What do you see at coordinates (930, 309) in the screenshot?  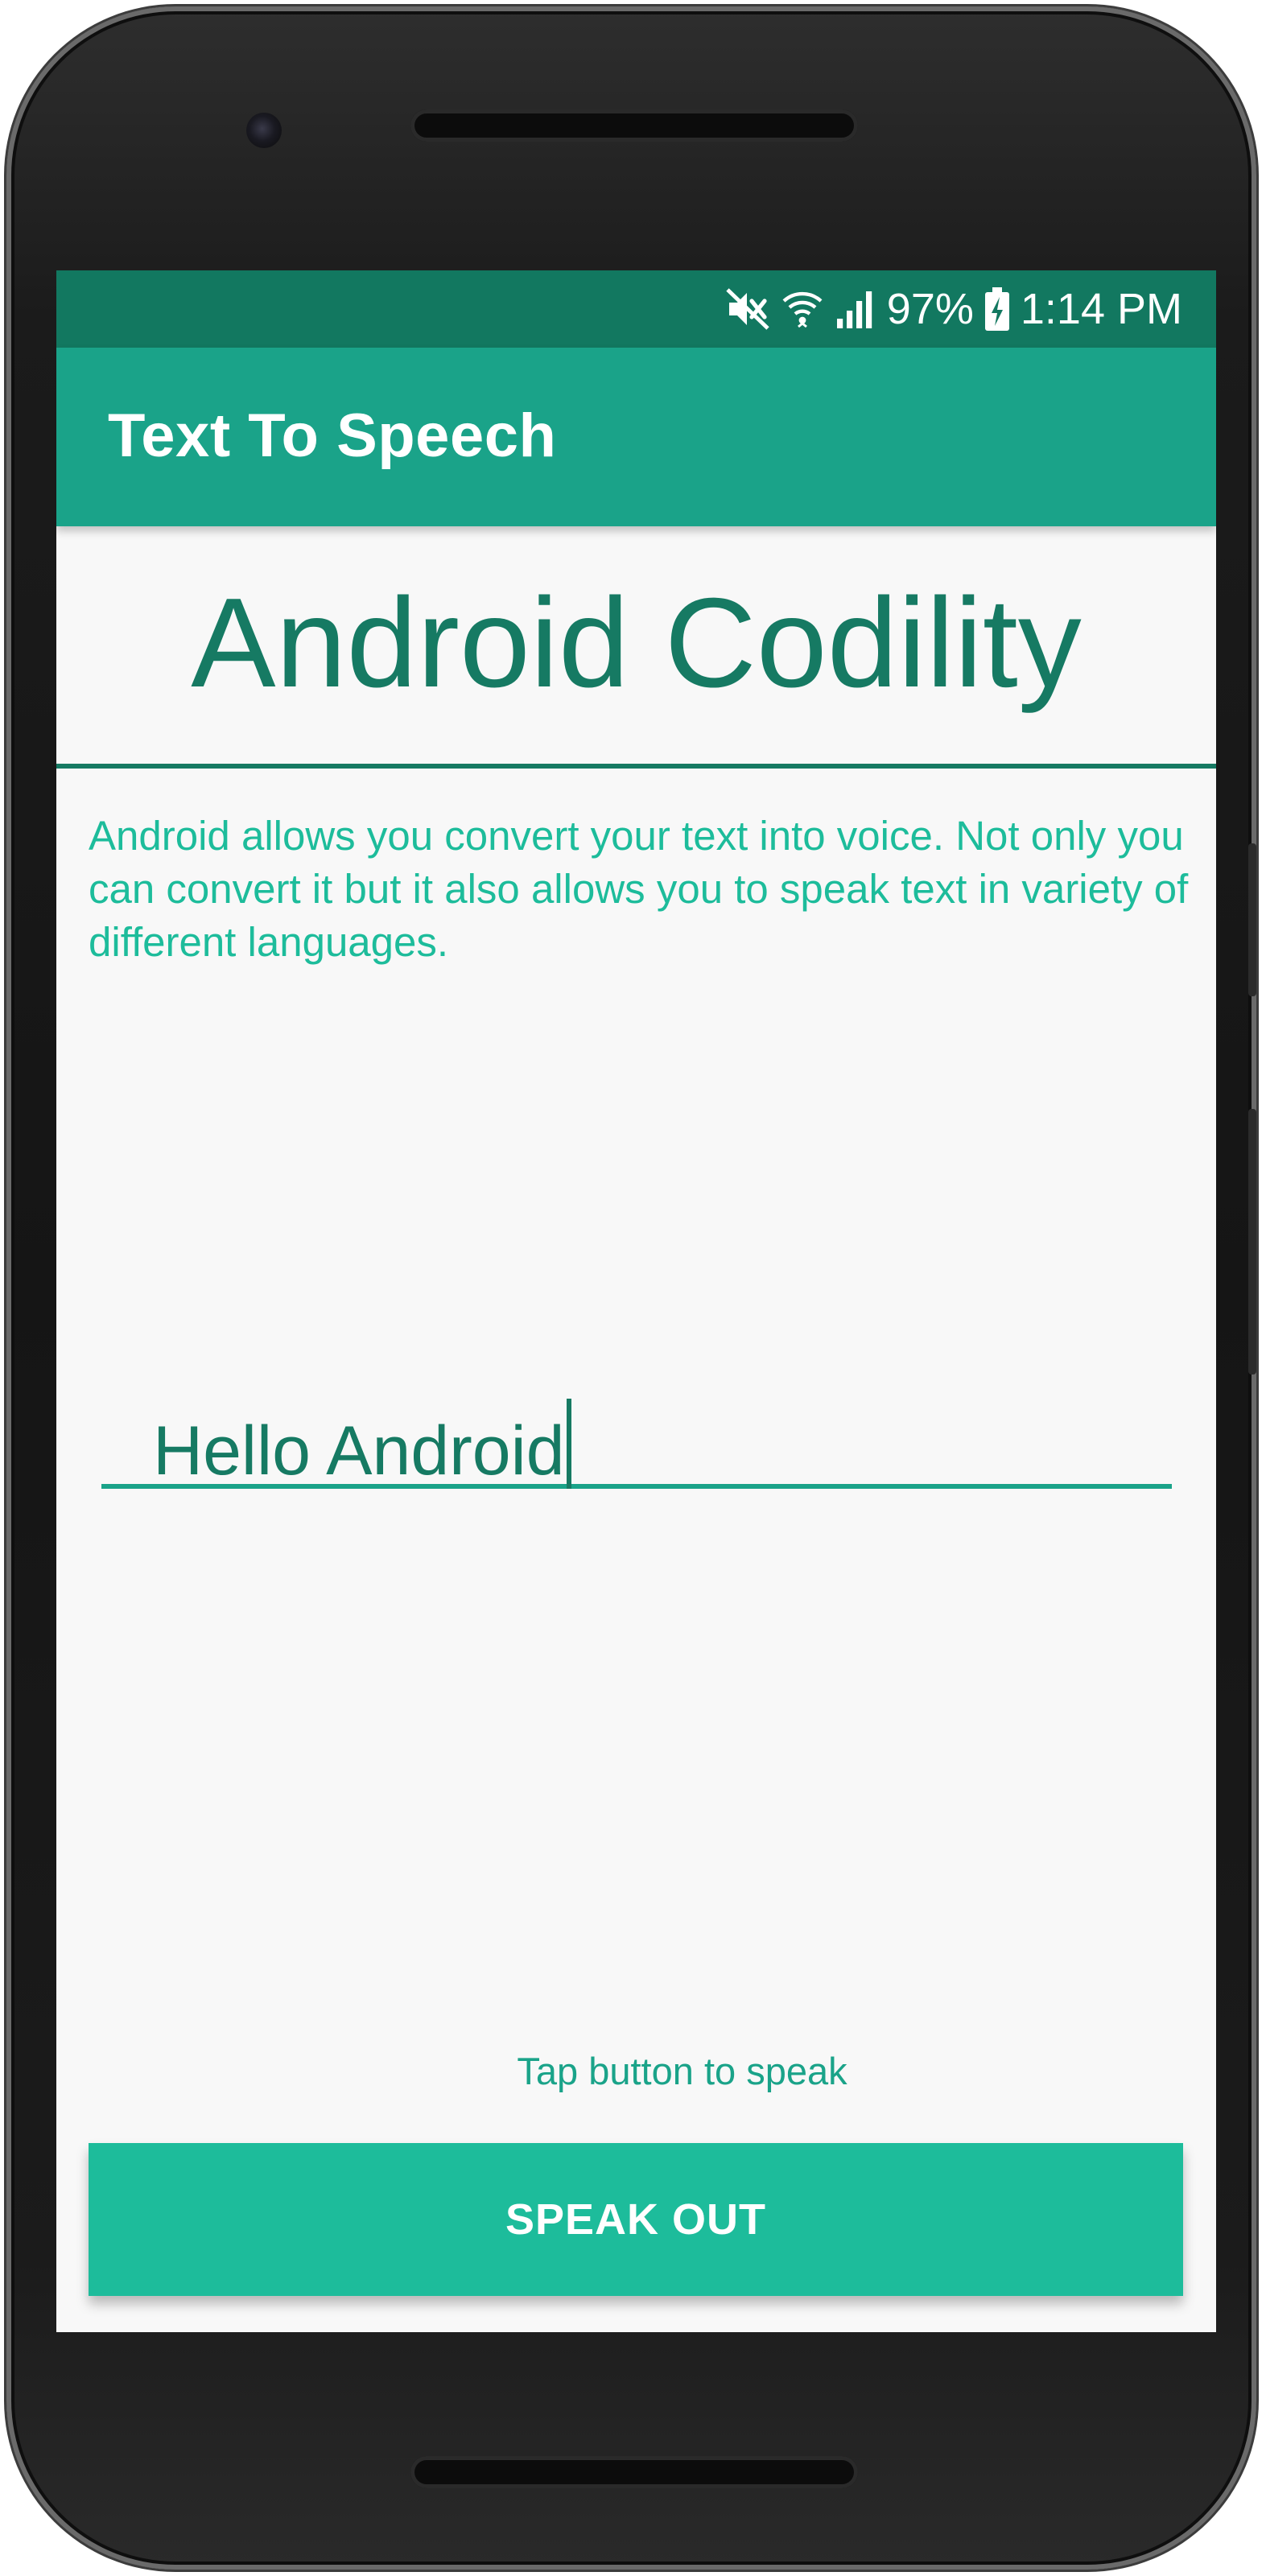 I see `battery-percent: 97%` at bounding box center [930, 309].